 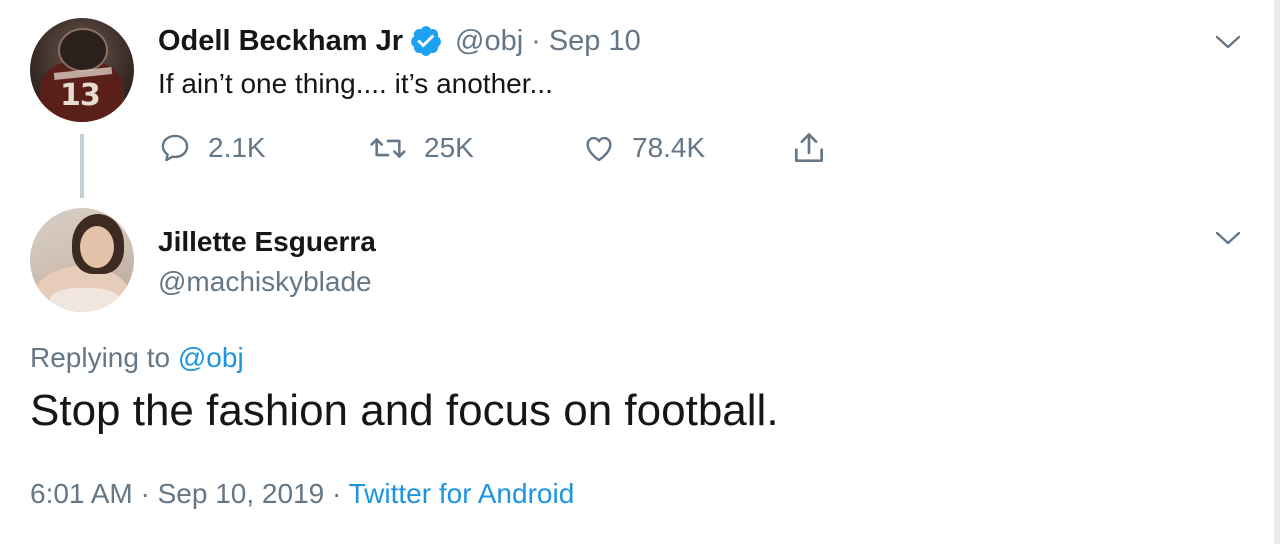 What do you see at coordinates (489, 41) in the screenshot?
I see `author-handle: @obj` at bounding box center [489, 41].